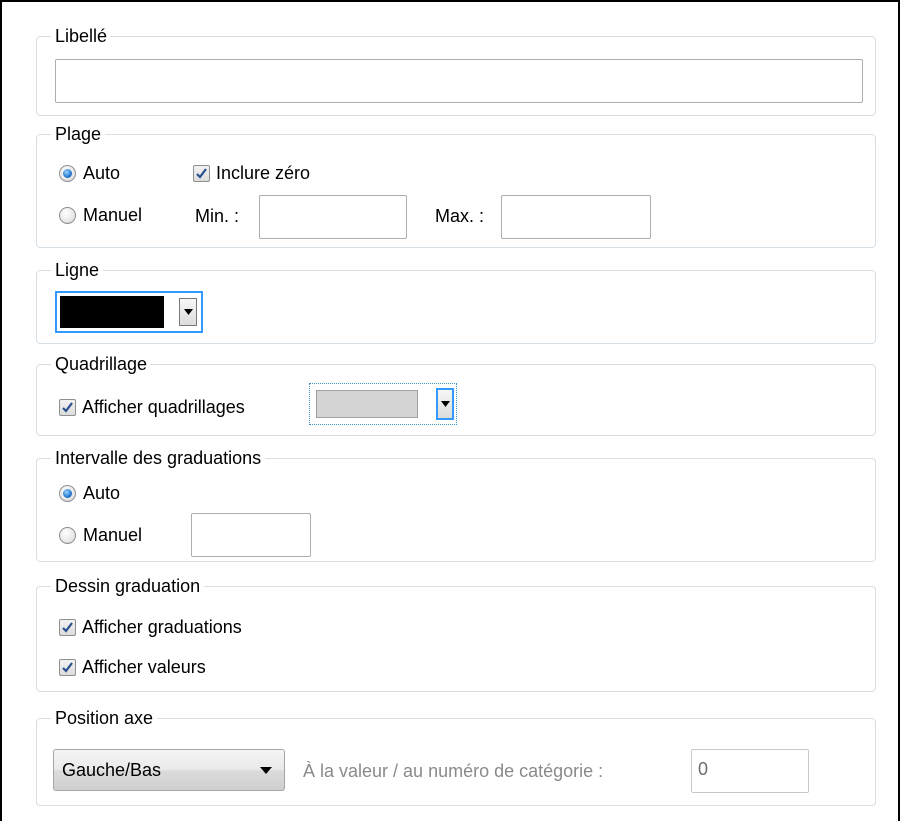 This screenshot has height=821, width=904. What do you see at coordinates (128, 586) in the screenshot?
I see `group-dessin-title: Dessin graduation` at bounding box center [128, 586].